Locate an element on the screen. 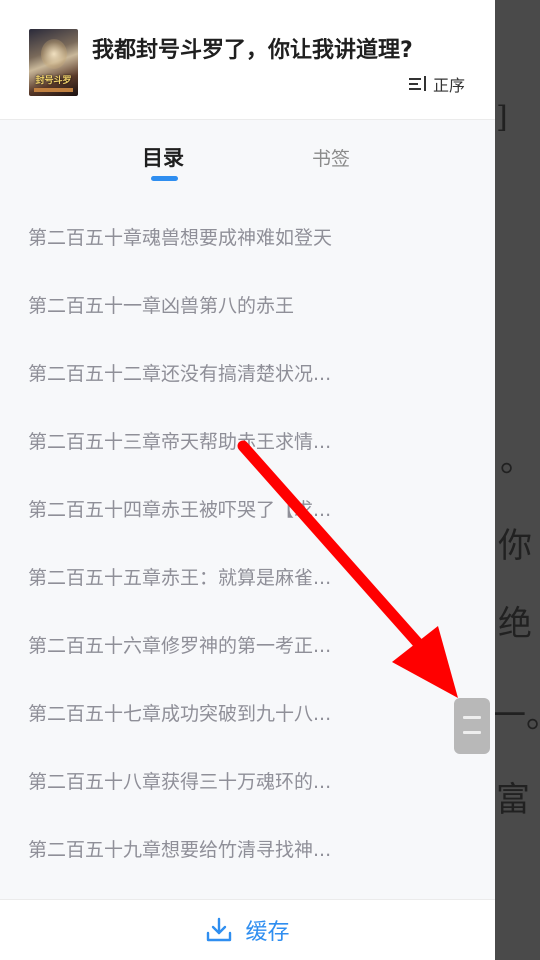  reader-fragment: ] is located at coordinates (502, 117).